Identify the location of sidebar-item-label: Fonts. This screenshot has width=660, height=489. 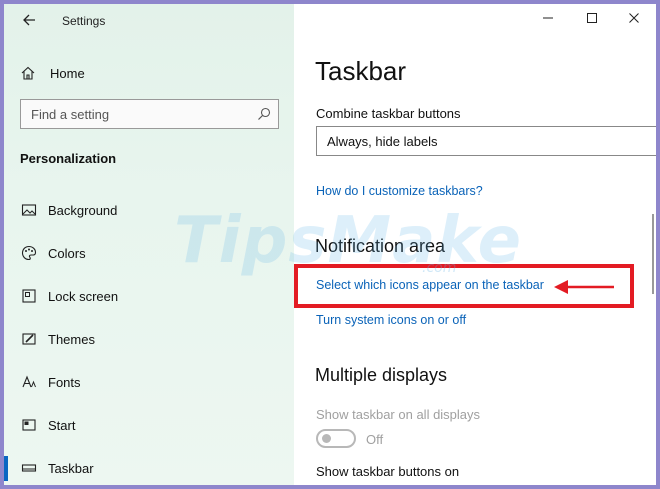
(64, 382).